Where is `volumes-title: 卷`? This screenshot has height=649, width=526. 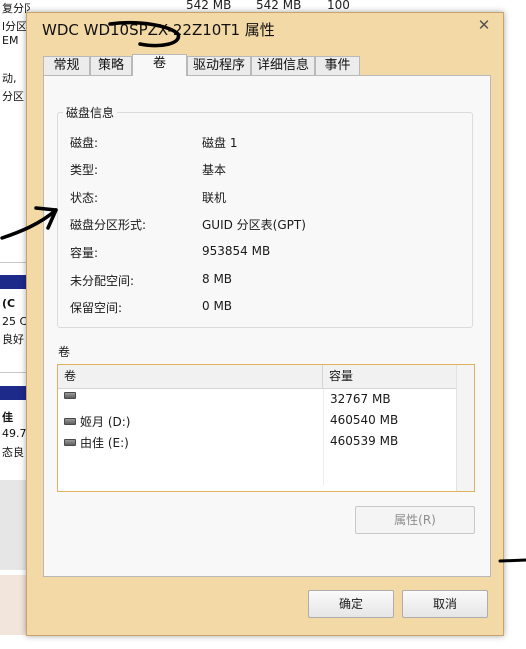
volumes-title: 卷 is located at coordinates (64, 352).